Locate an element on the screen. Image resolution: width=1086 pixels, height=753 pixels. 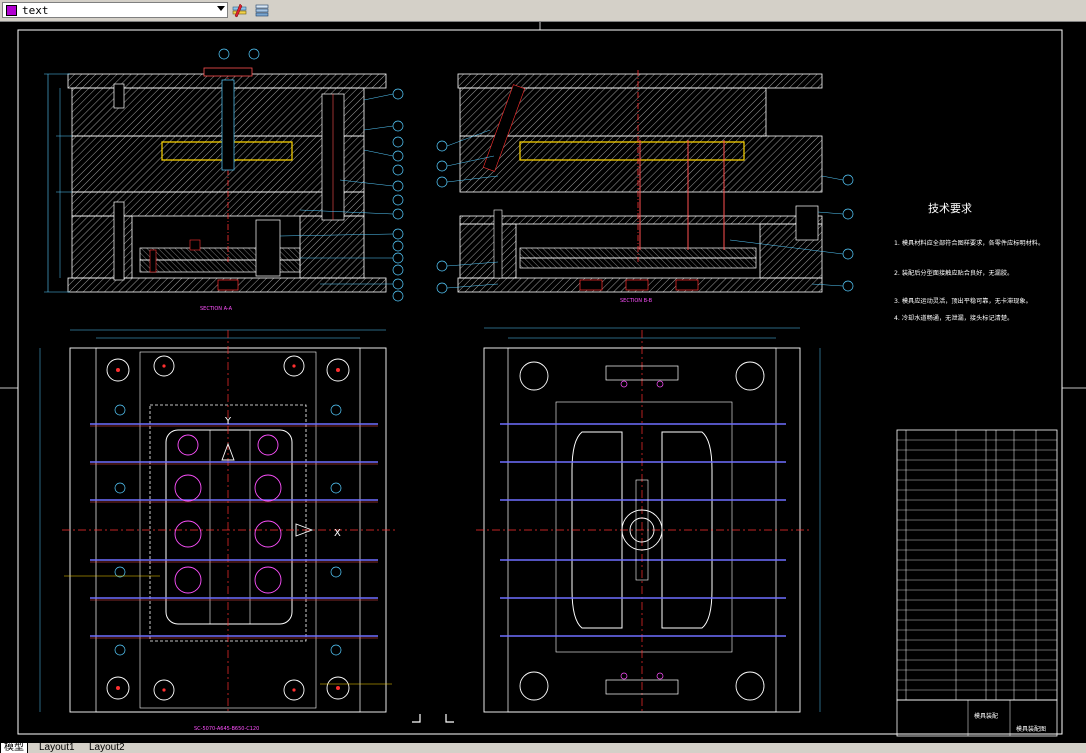
tab-model: 模型 is located at coordinates (14, 748).